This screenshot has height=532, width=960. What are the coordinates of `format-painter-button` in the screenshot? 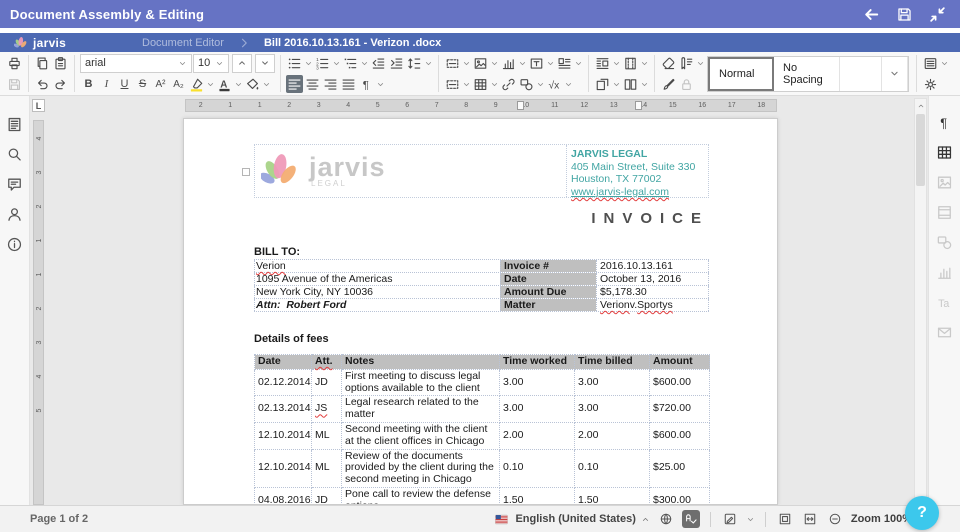 It's located at (668, 84).